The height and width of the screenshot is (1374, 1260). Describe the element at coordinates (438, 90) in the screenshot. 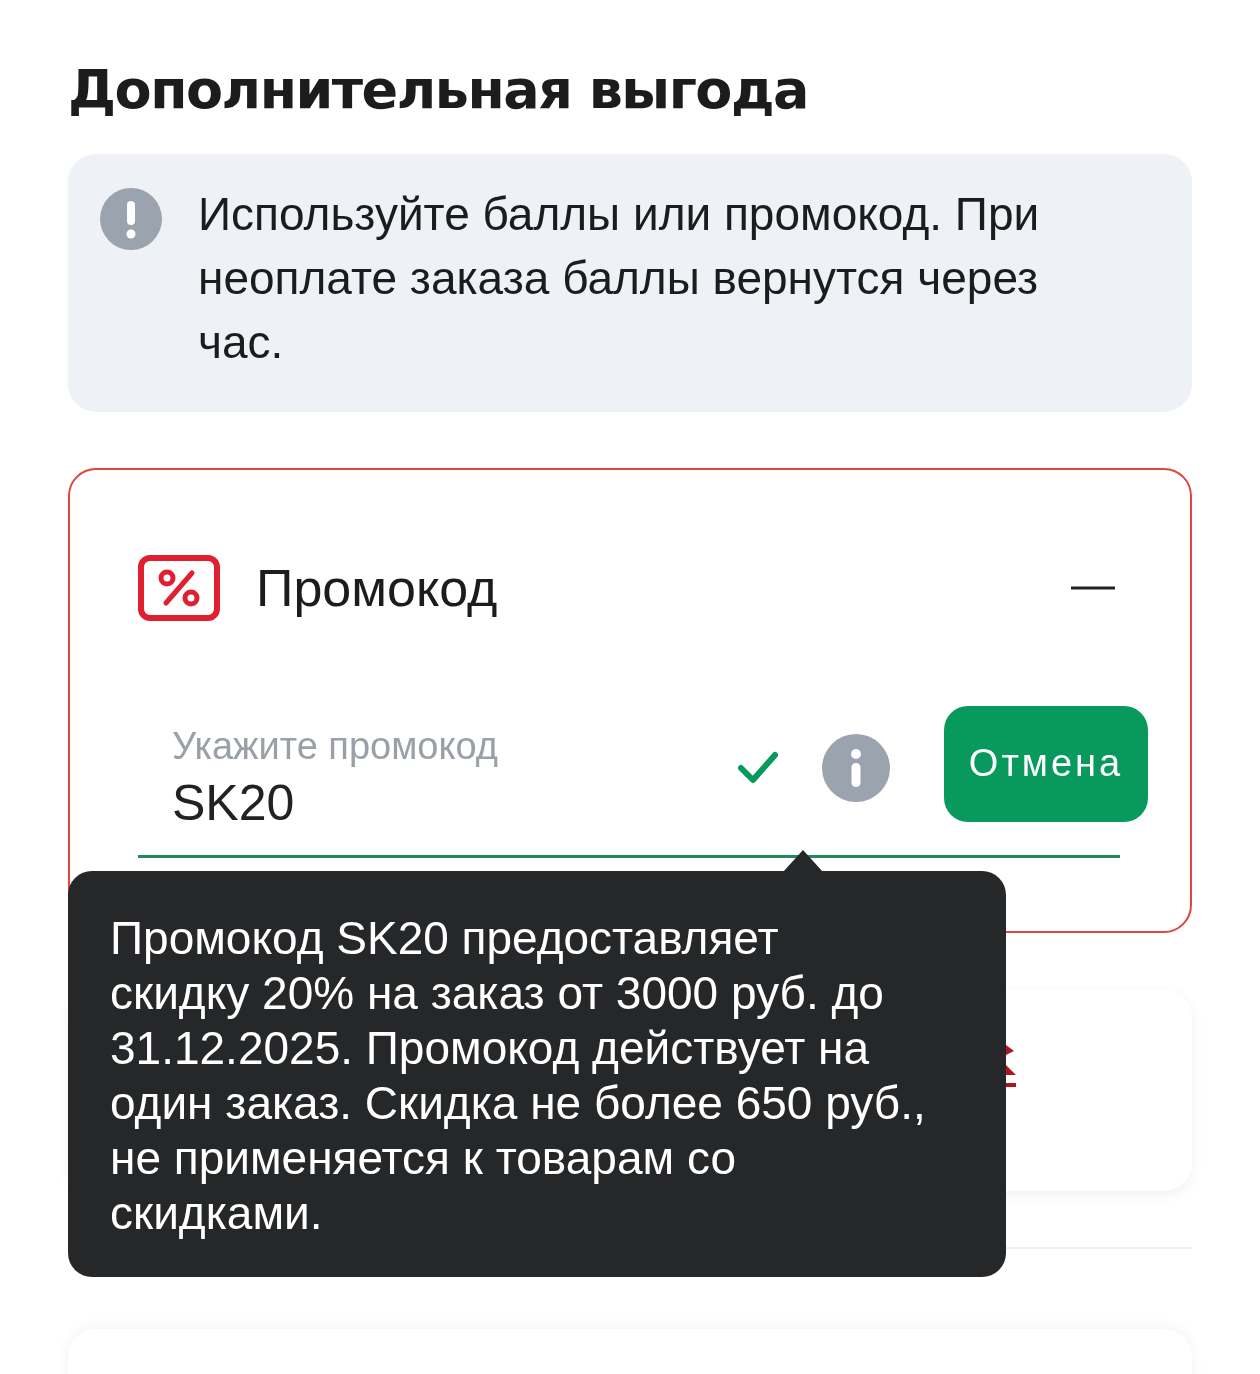

I see `section-title: Дополнительная выгода` at that location.